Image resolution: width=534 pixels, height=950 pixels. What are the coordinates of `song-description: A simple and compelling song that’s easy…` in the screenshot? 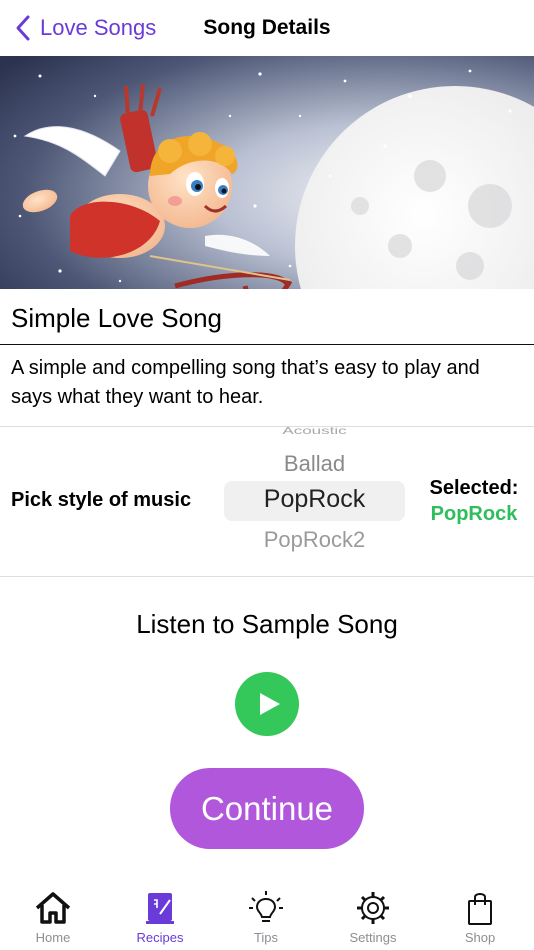 It's located at (245, 382).